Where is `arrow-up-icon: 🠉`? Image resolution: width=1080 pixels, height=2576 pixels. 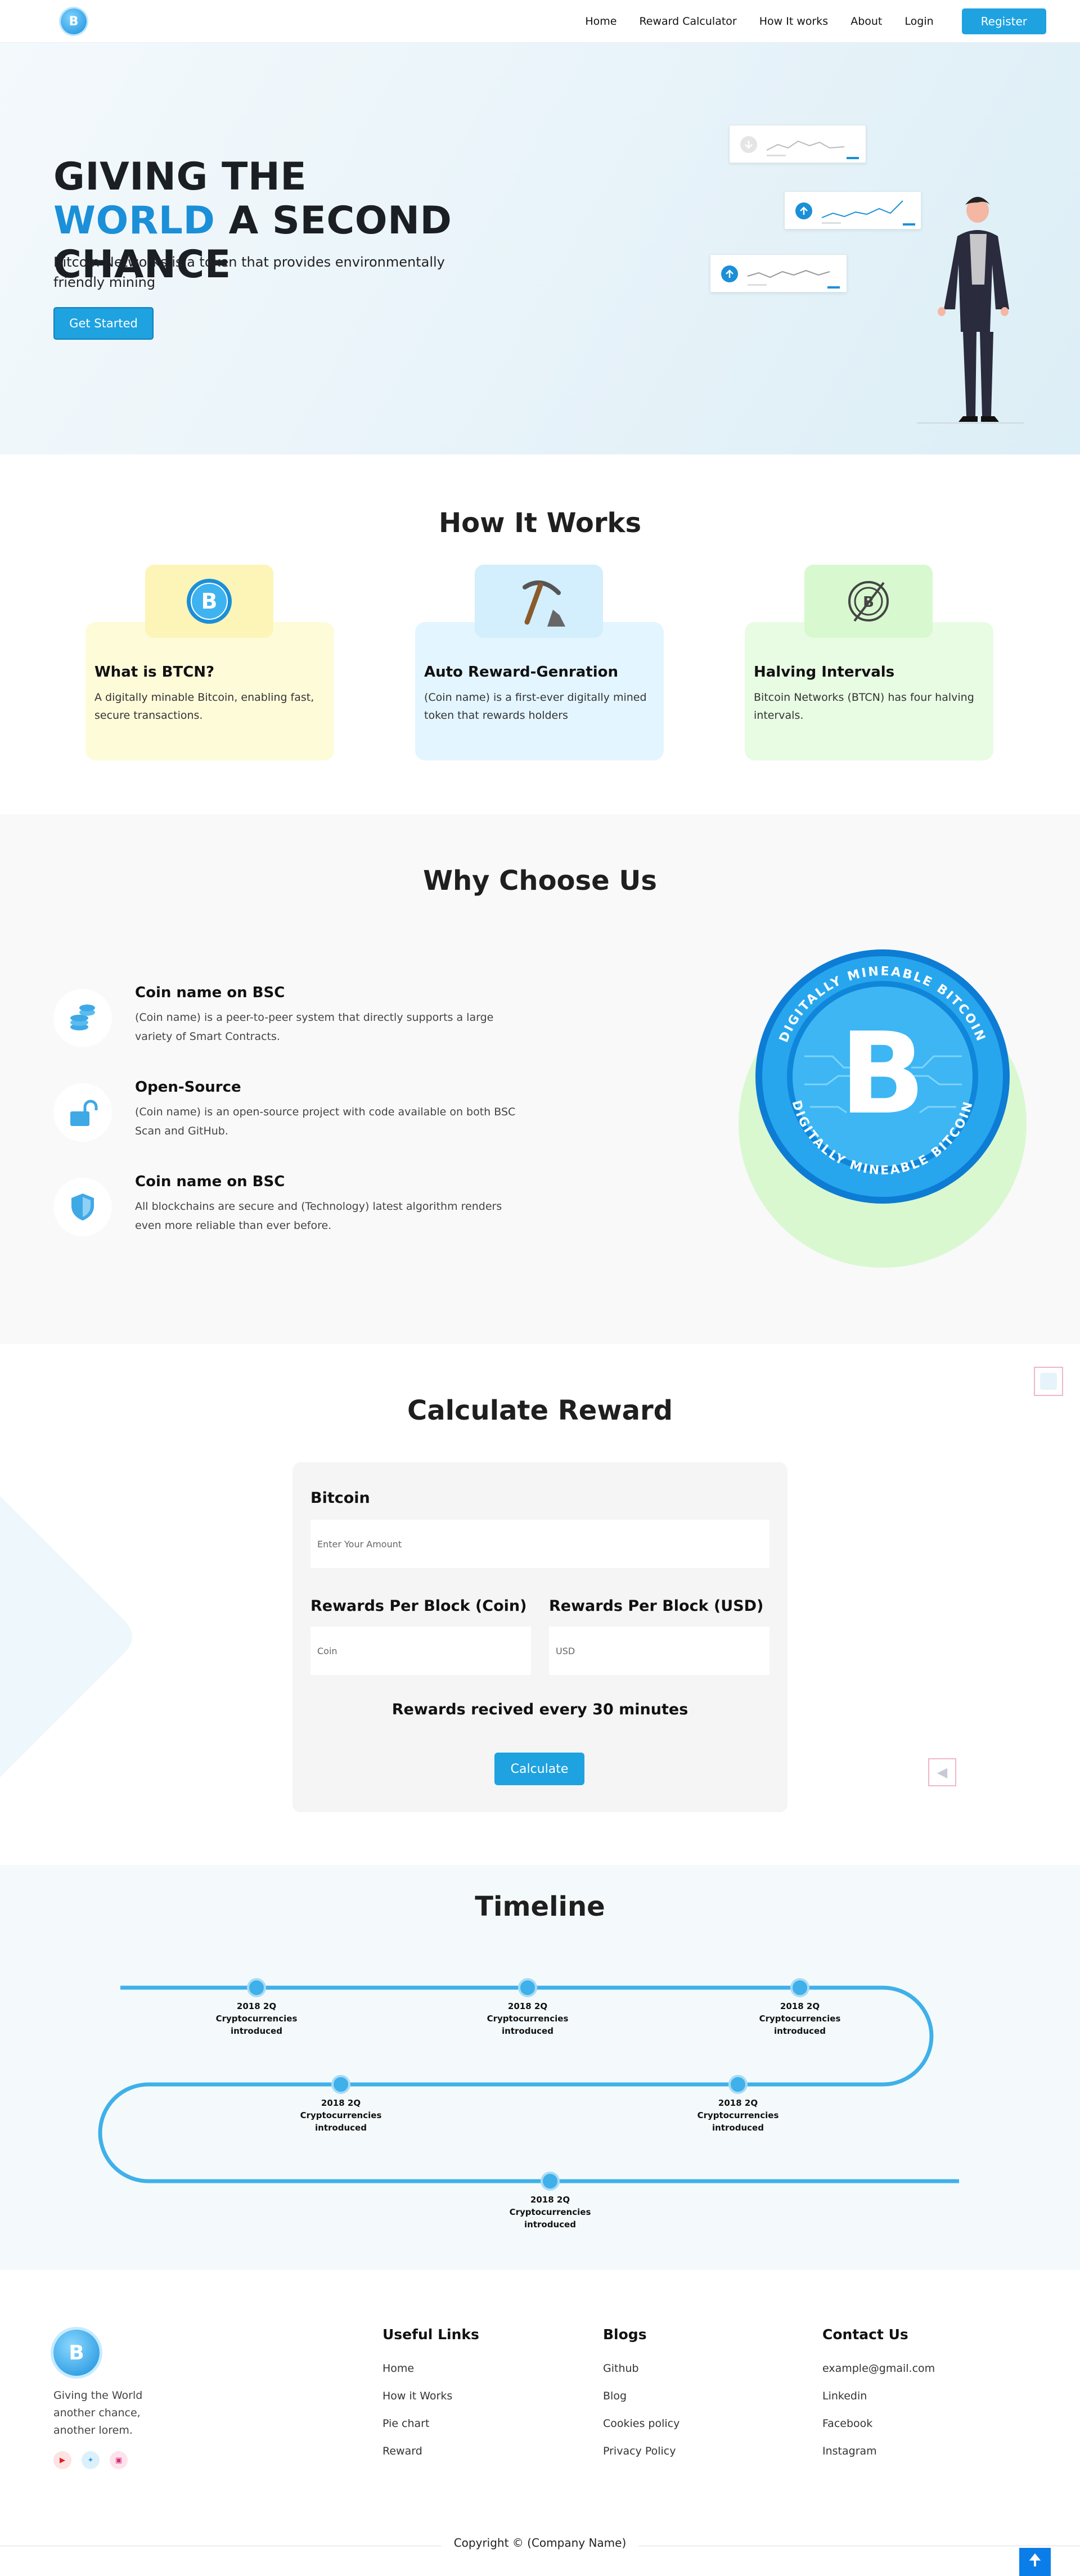 arrow-up-icon: 🠉 is located at coordinates (1035, 2560).